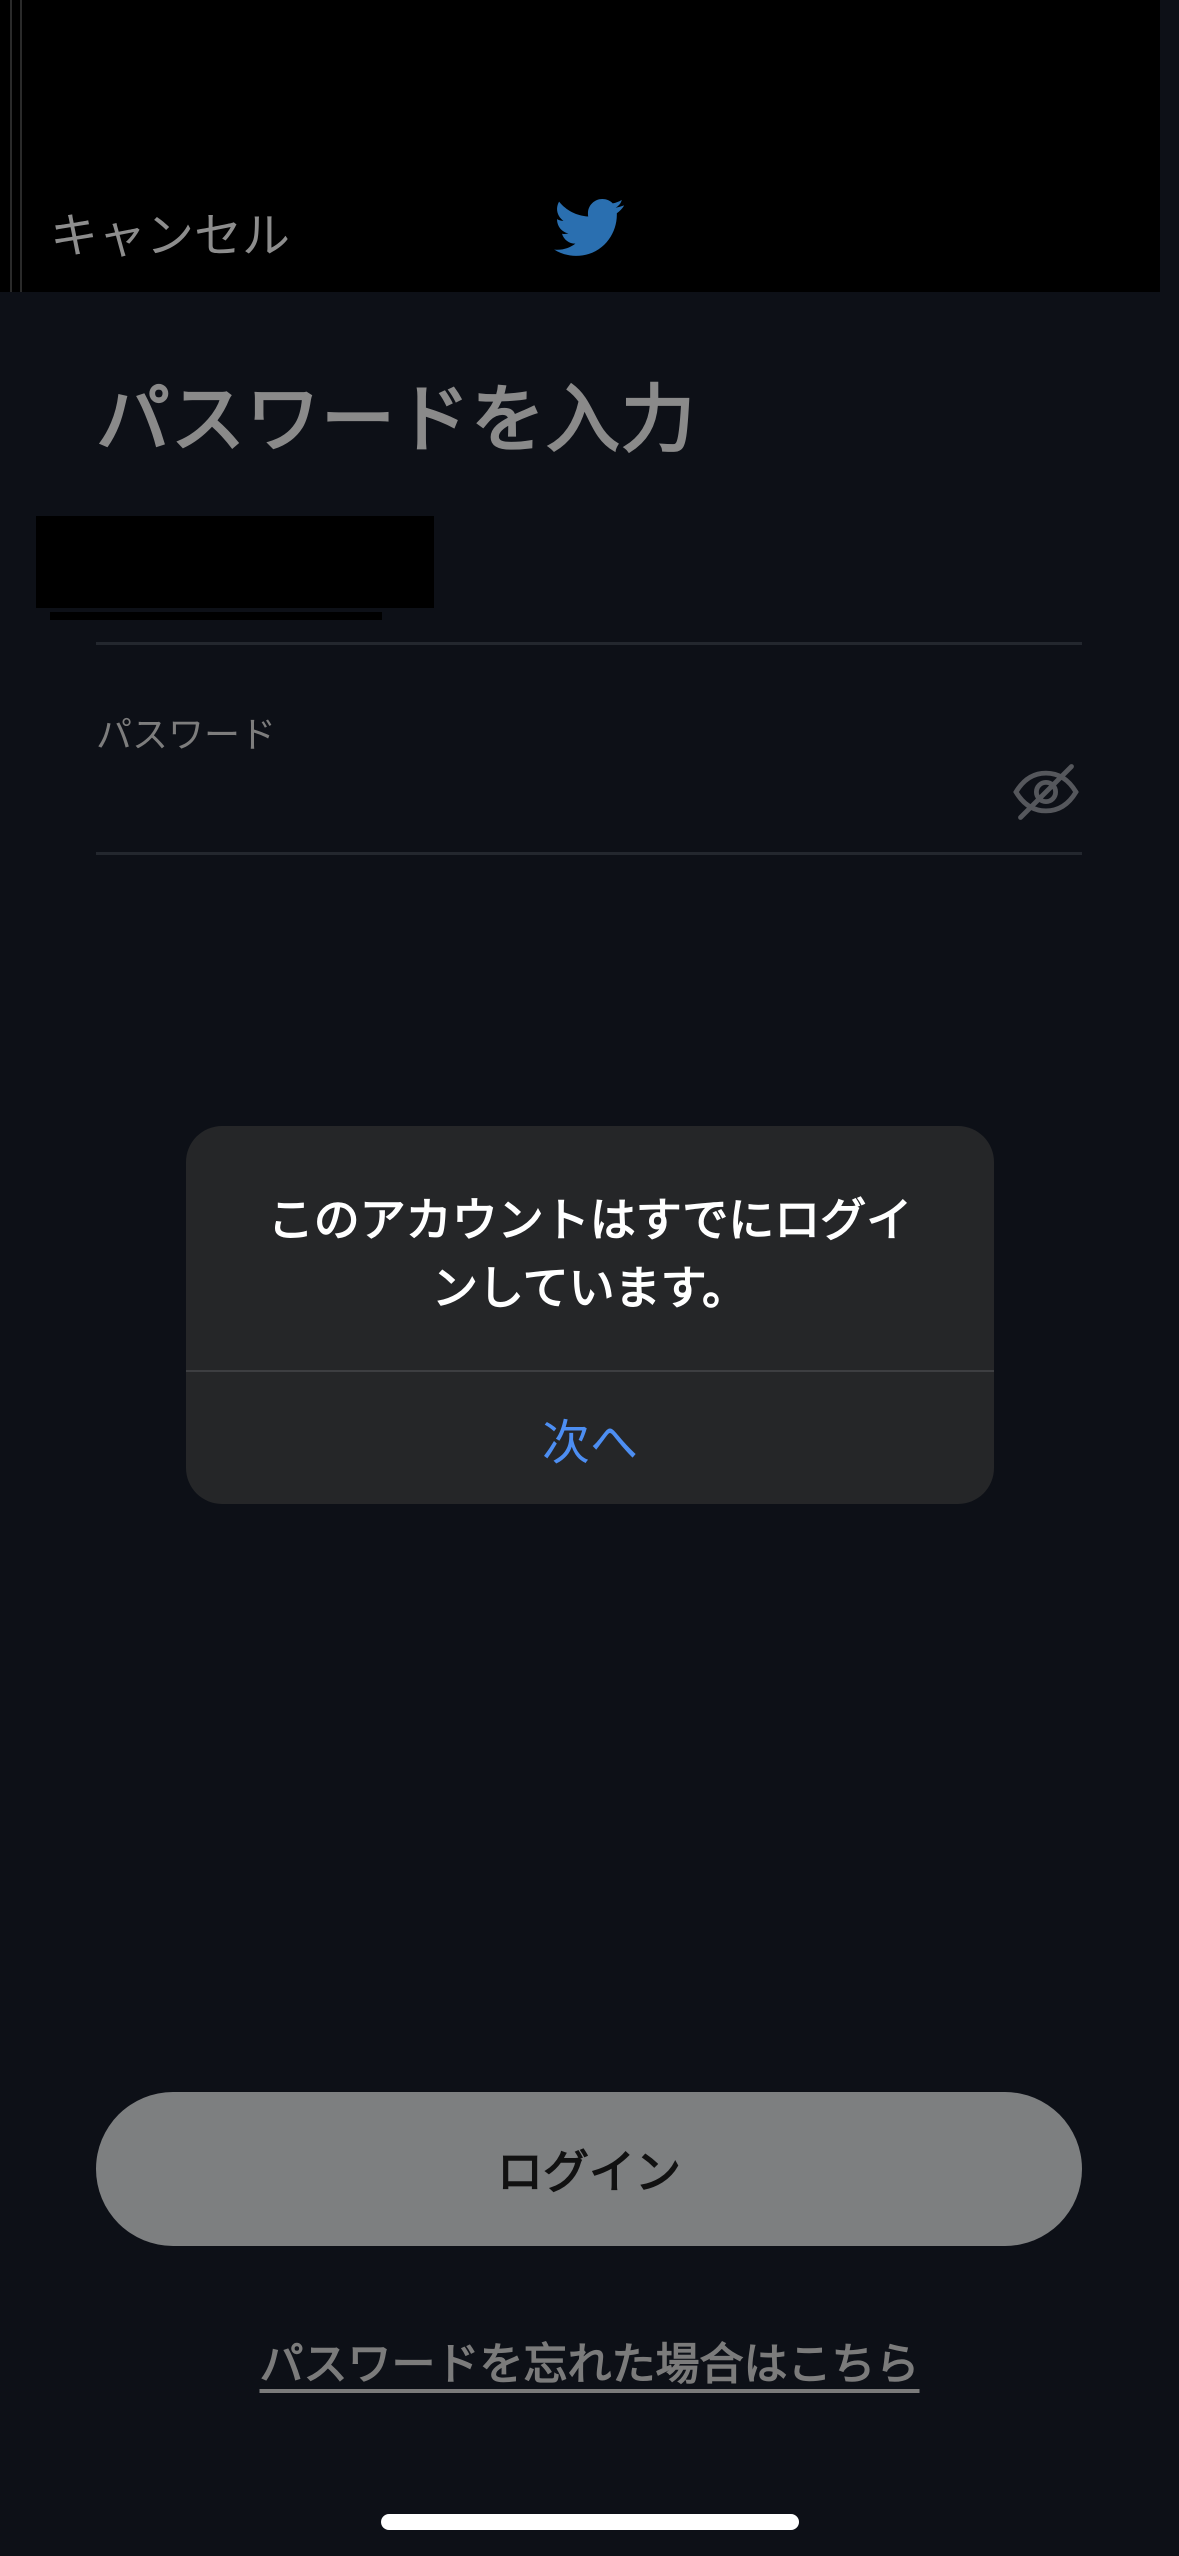 Image resolution: width=1179 pixels, height=2556 pixels. Describe the element at coordinates (235, 562) in the screenshot. I see `redacted-username` at that location.